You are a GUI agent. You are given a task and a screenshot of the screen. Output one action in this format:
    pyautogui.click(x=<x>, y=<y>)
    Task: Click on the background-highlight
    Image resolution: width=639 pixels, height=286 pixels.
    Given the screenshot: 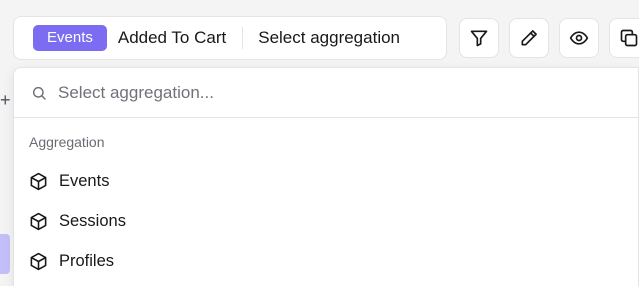 What is the action you would take?
    pyautogui.click(x=5, y=254)
    